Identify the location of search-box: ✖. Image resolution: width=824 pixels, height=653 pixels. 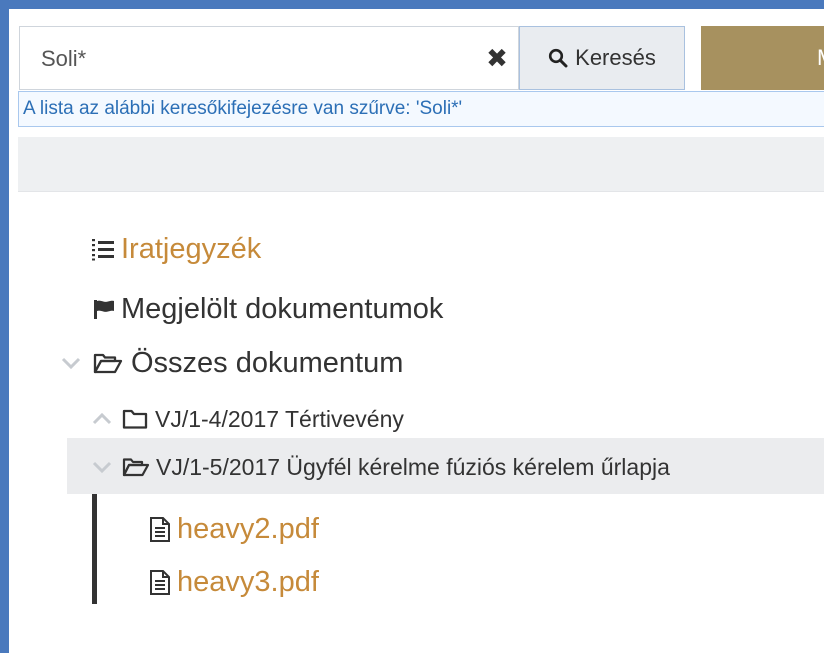
(269, 58).